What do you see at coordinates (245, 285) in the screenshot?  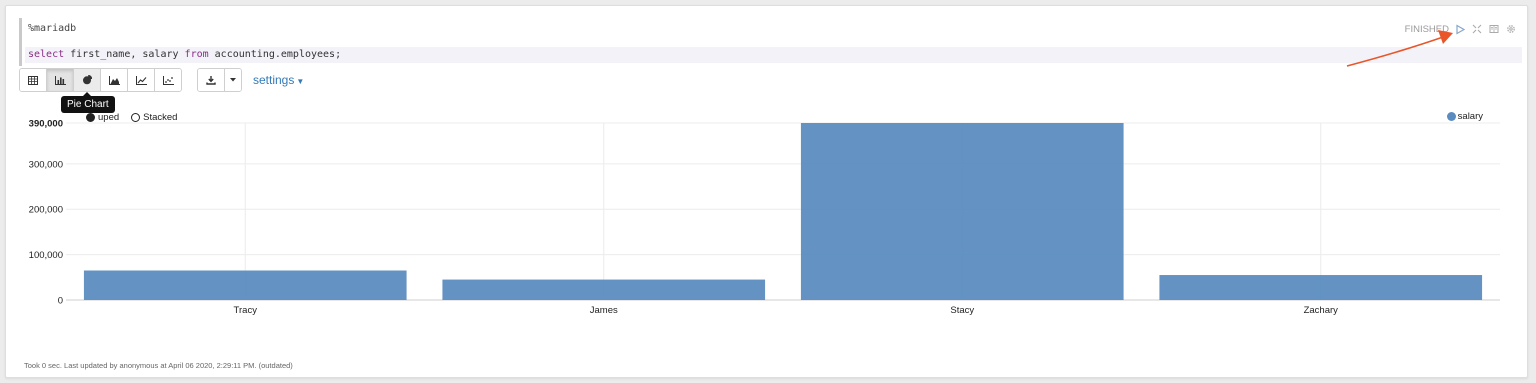 I see `bar-tracy` at bounding box center [245, 285].